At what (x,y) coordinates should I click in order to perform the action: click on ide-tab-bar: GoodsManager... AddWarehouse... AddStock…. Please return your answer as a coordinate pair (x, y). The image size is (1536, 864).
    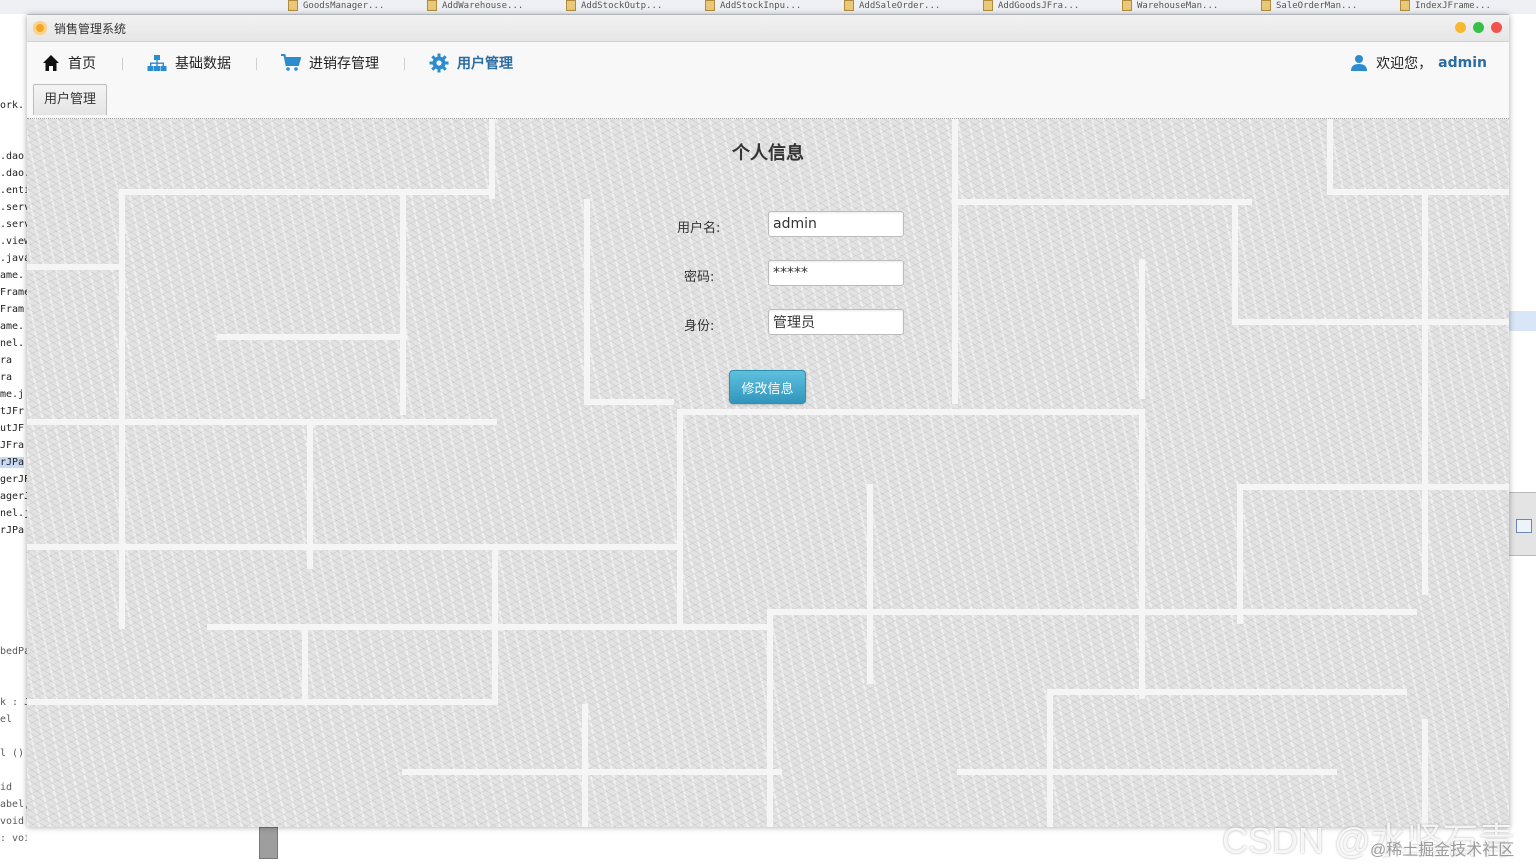
    Looking at the image, I should click on (768, 7).